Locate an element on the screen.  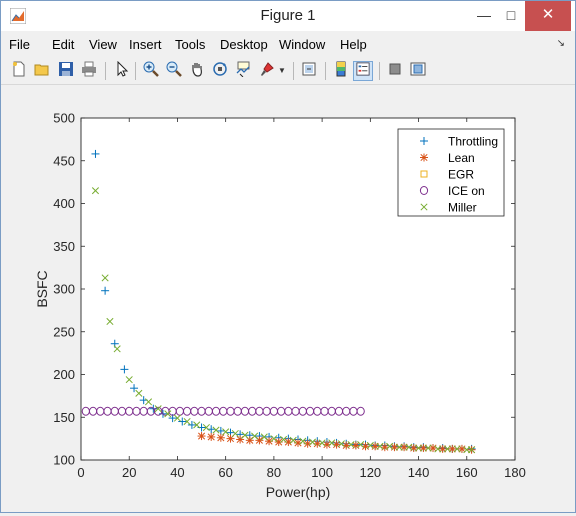
x-axis-label: Power(hp) is located at coordinates (298, 492).